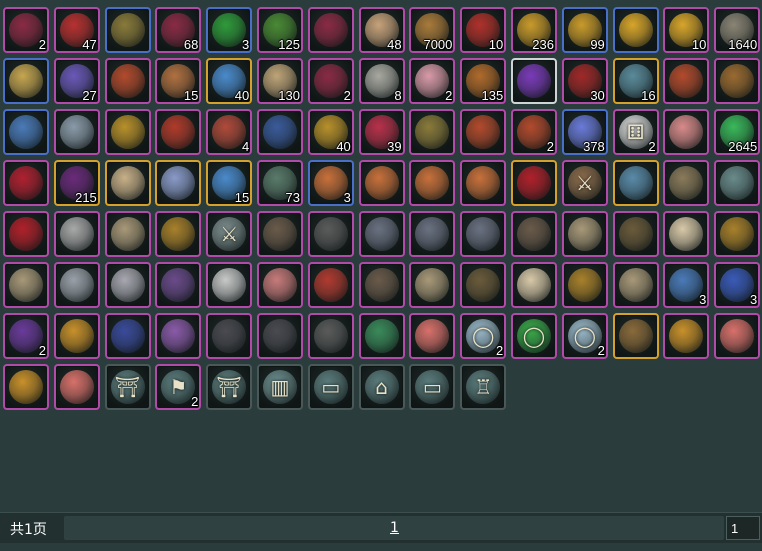 The width and height of the screenshot is (762, 551). Describe the element at coordinates (178, 30) in the screenshot. I see `inventory-slot: 68` at that location.